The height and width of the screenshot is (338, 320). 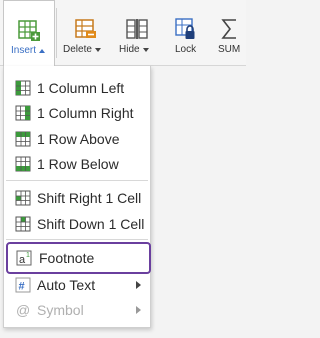 I want to click on svg-text: a, so click(x=22, y=260).